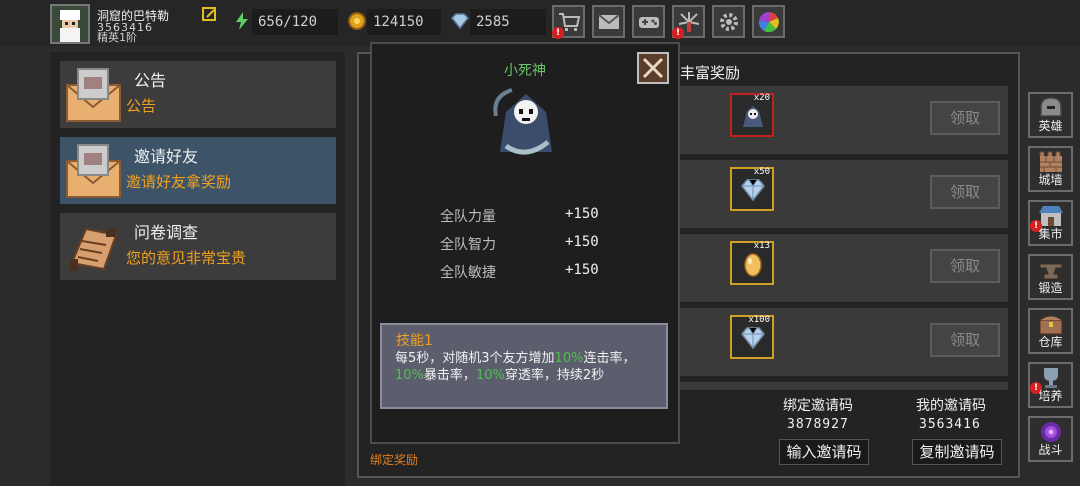 This screenshot has height=486, width=1080. Describe the element at coordinates (468, 217) in the screenshot. I see `stat-label: 全队力量` at that location.